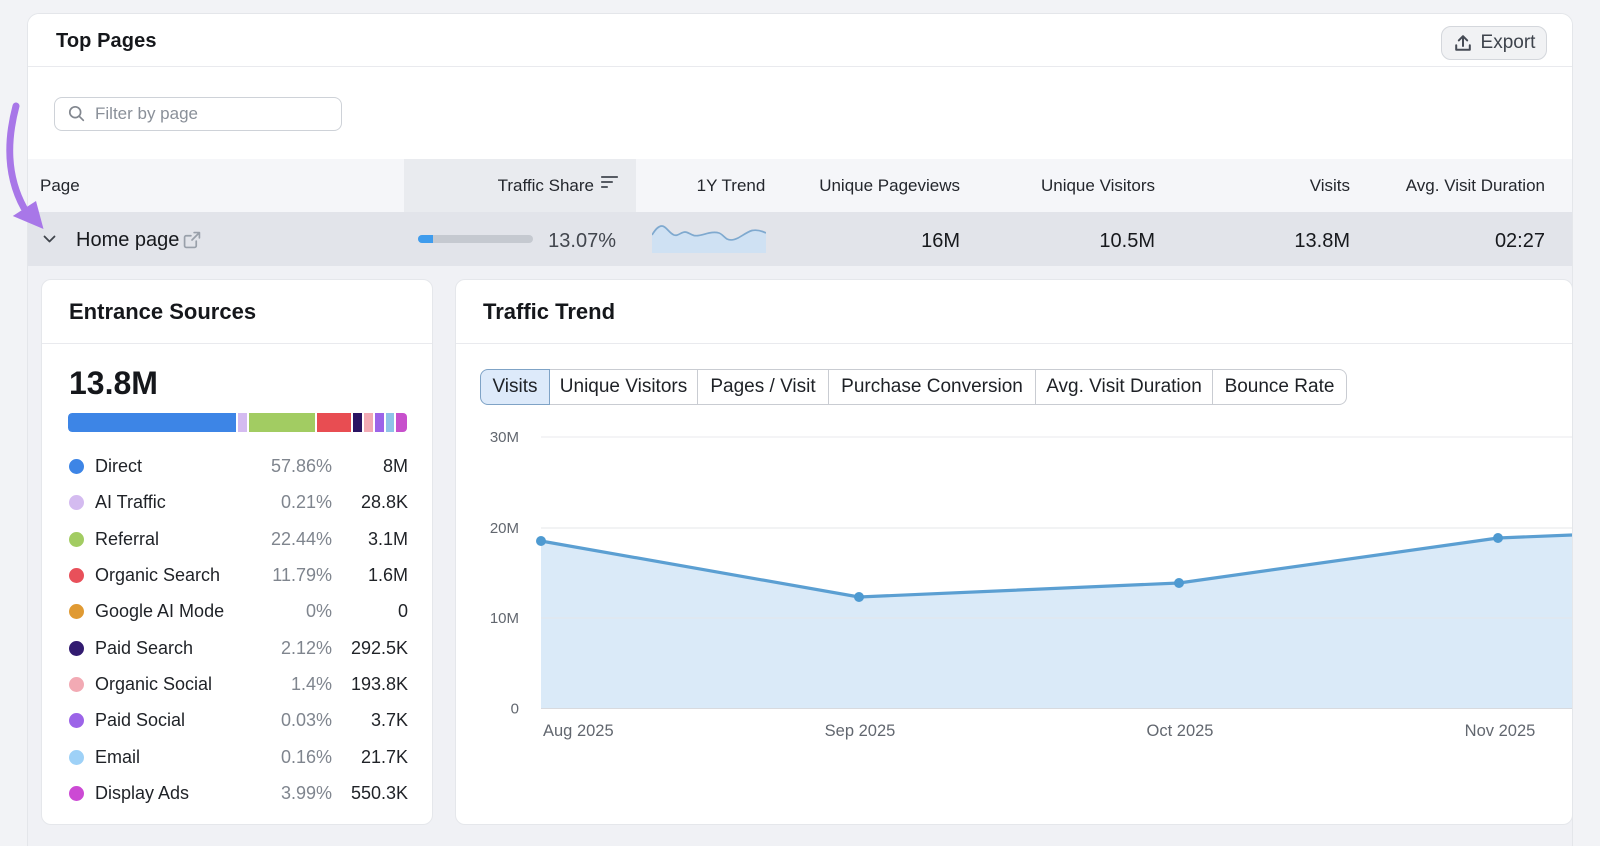 The width and height of the screenshot is (1600, 846). What do you see at coordinates (860, 731) in the screenshot?
I see `svg-text: Sep 2025` at bounding box center [860, 731].